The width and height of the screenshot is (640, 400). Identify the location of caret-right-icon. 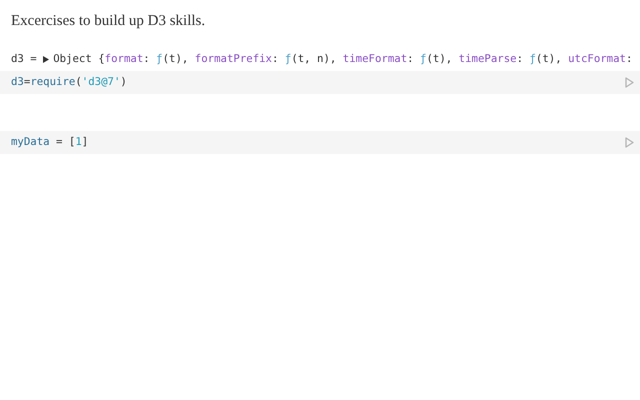
(46, 59).